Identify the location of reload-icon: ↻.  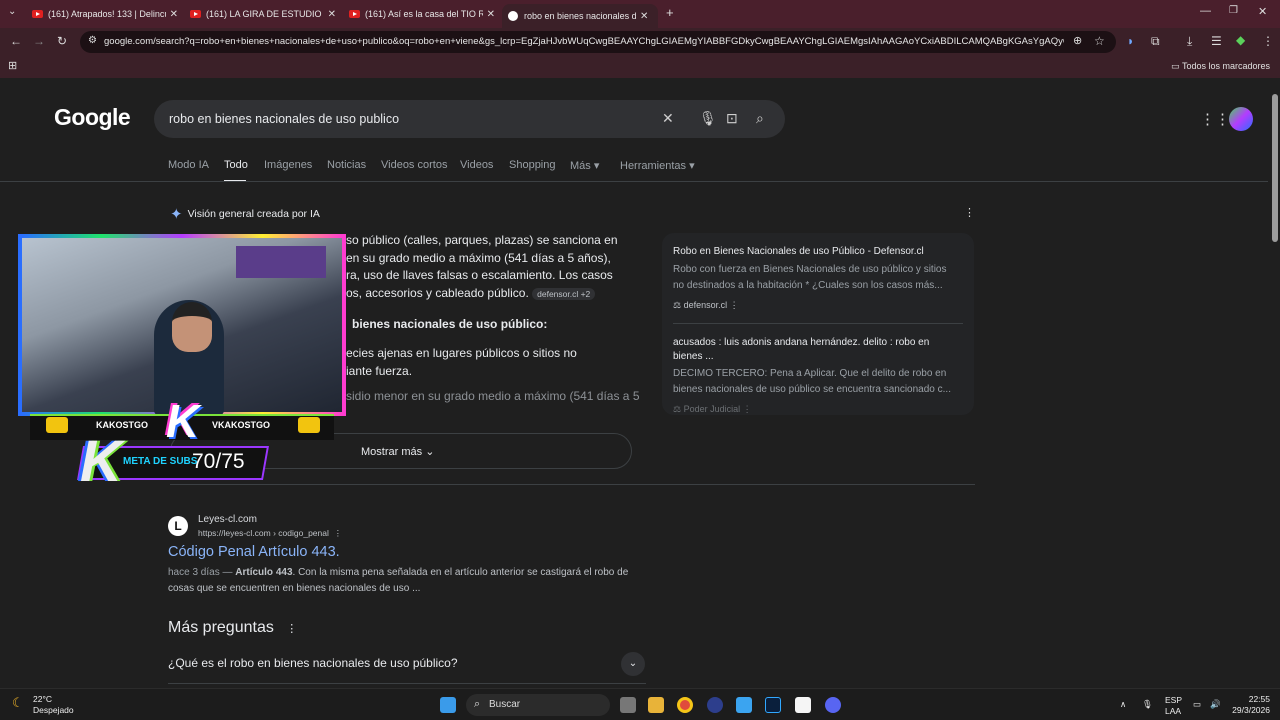
(62, 41).